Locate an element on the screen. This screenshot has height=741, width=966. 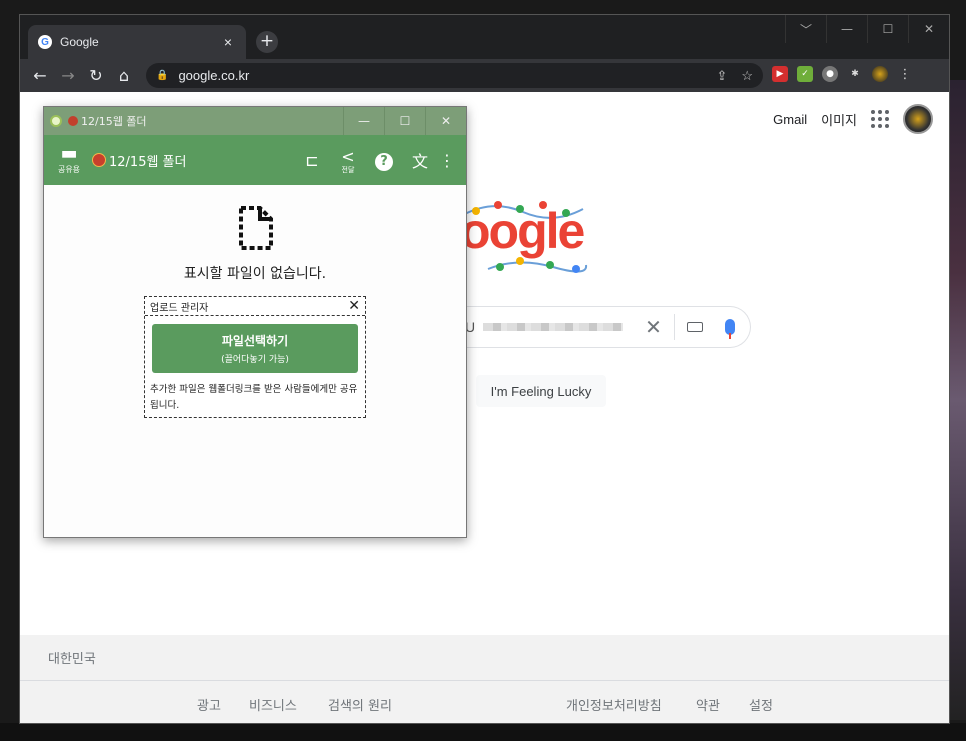
footer-settings-link: 설정 is located at coordinates (761, 704).